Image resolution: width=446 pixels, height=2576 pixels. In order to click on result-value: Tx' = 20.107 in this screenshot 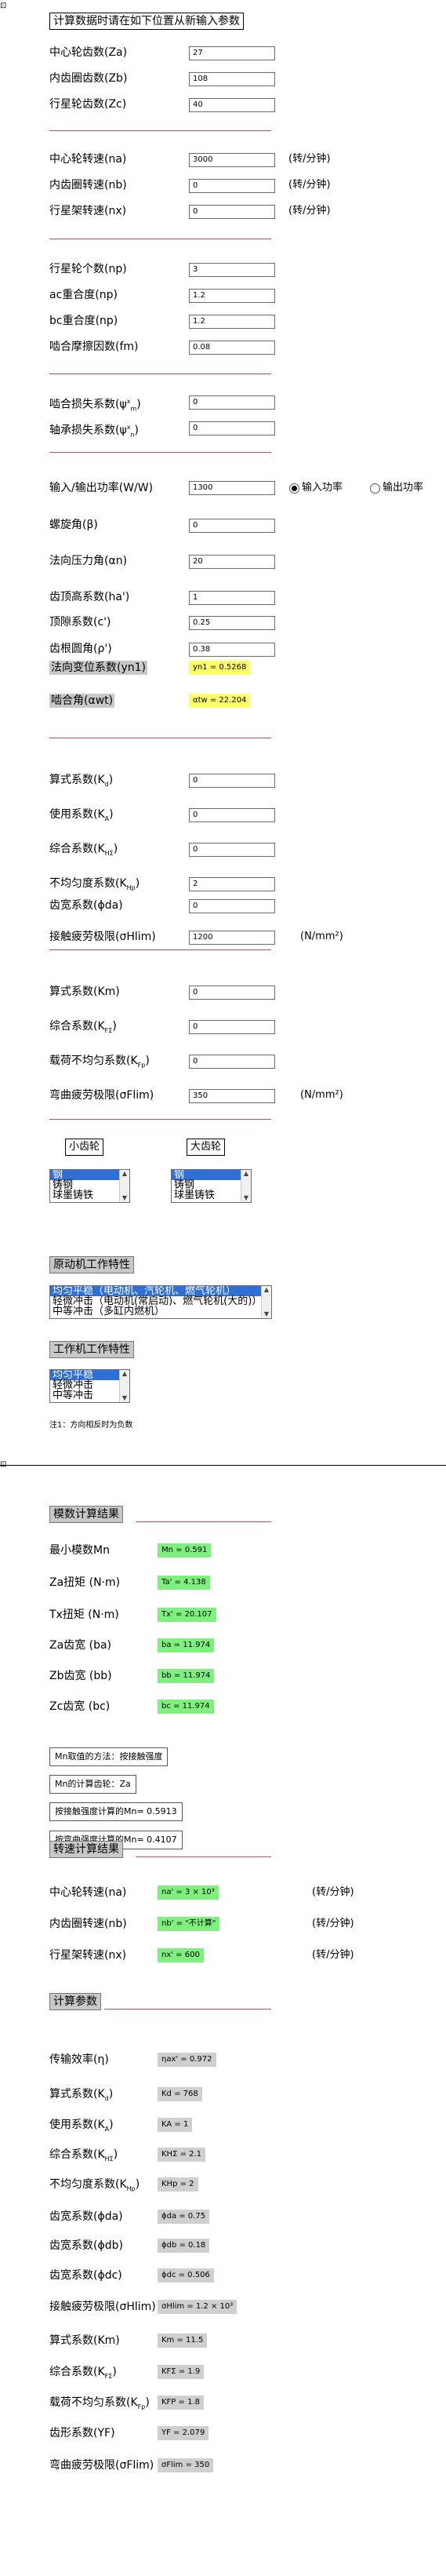, I will do `click(187, 1615)`.